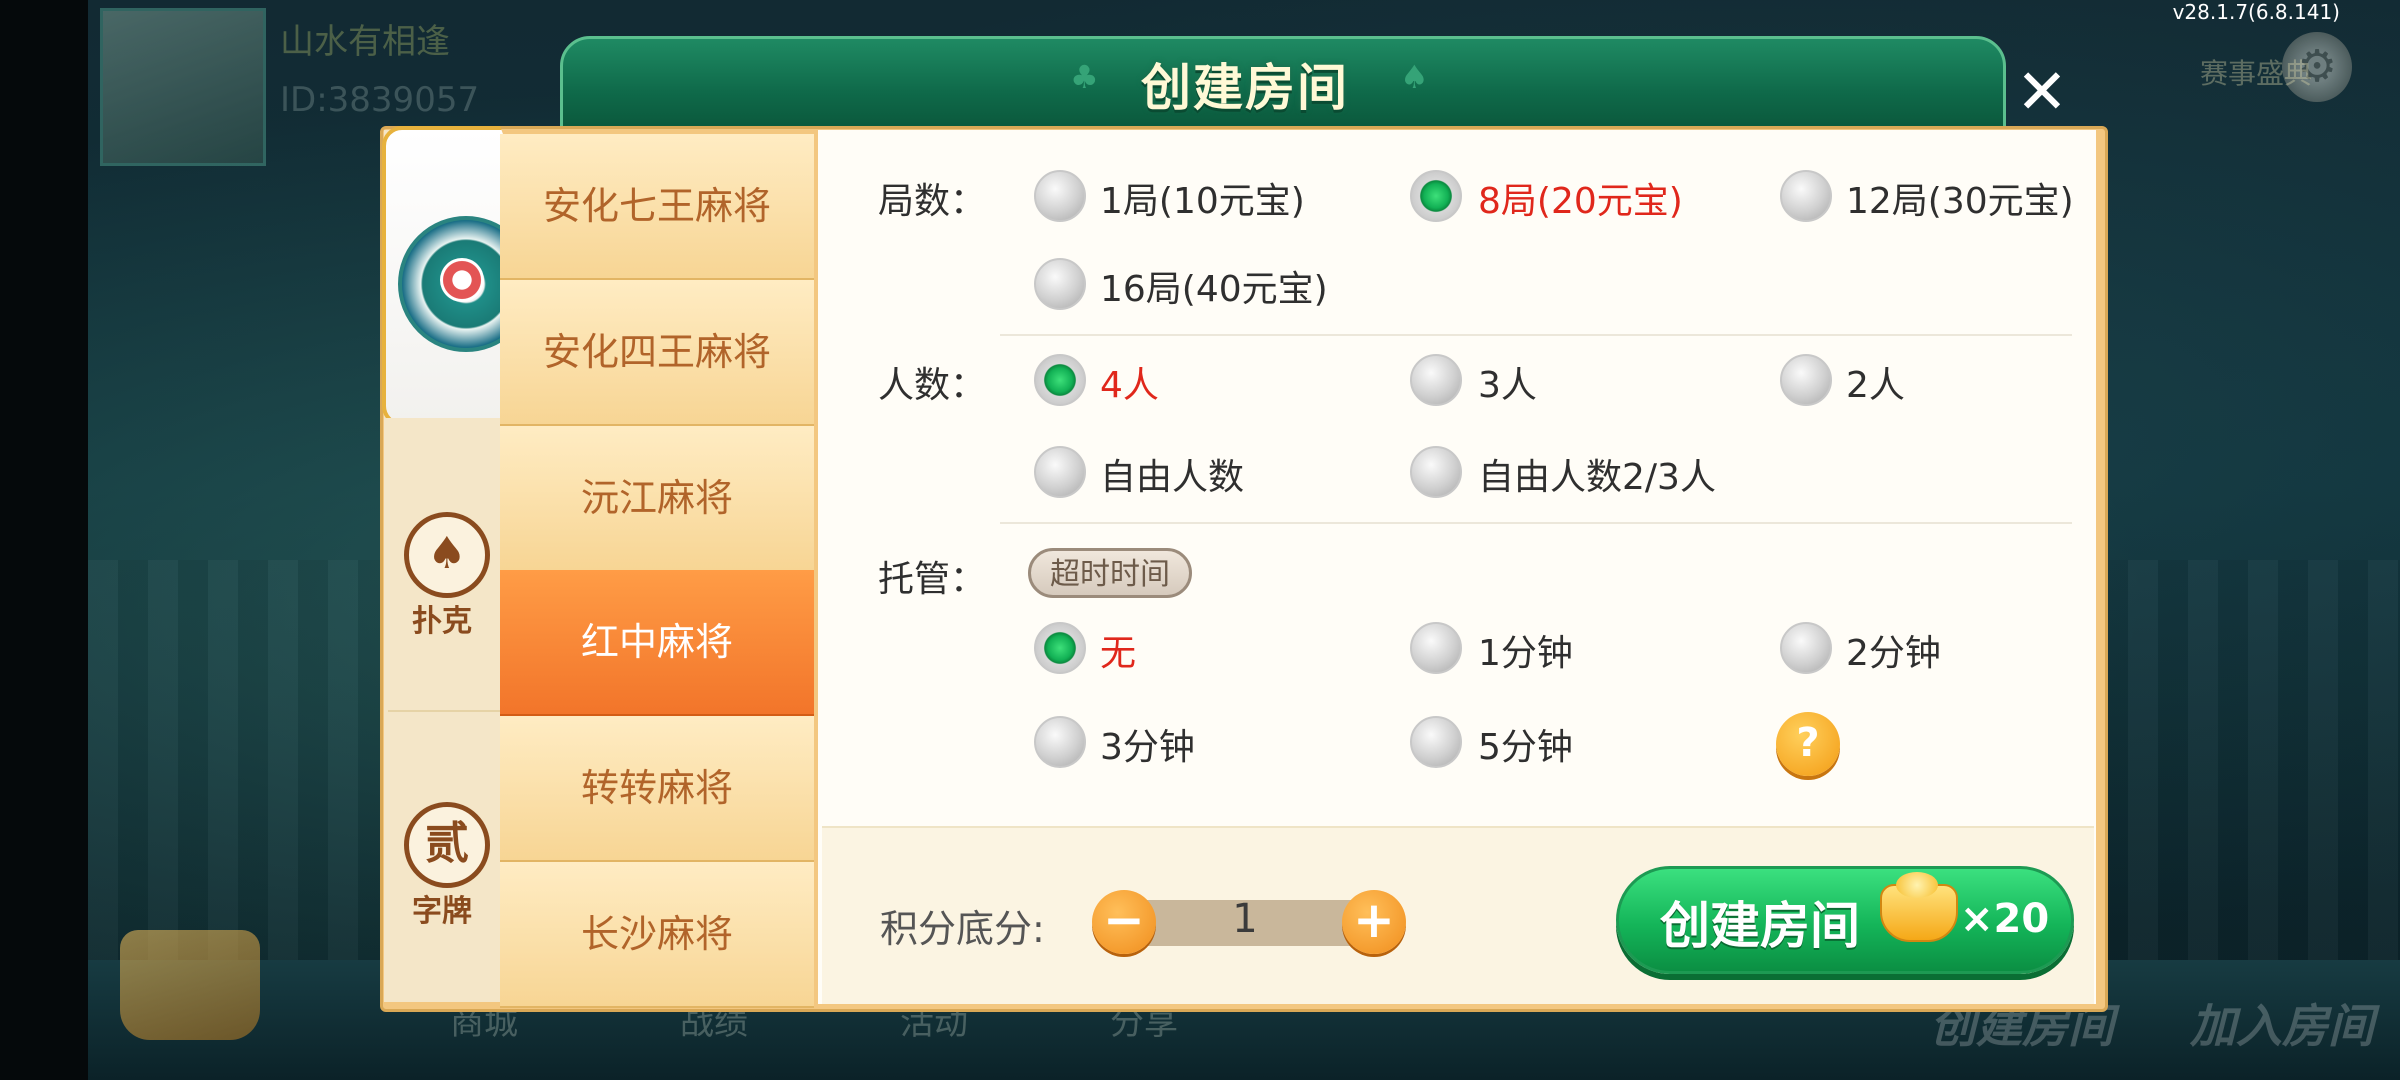 The height and width of the screenshot is (1080, 2400). Describe the element at coordinates (442, 908) in the screenshot. I see `category-zipai-label: 字牌` at that location.